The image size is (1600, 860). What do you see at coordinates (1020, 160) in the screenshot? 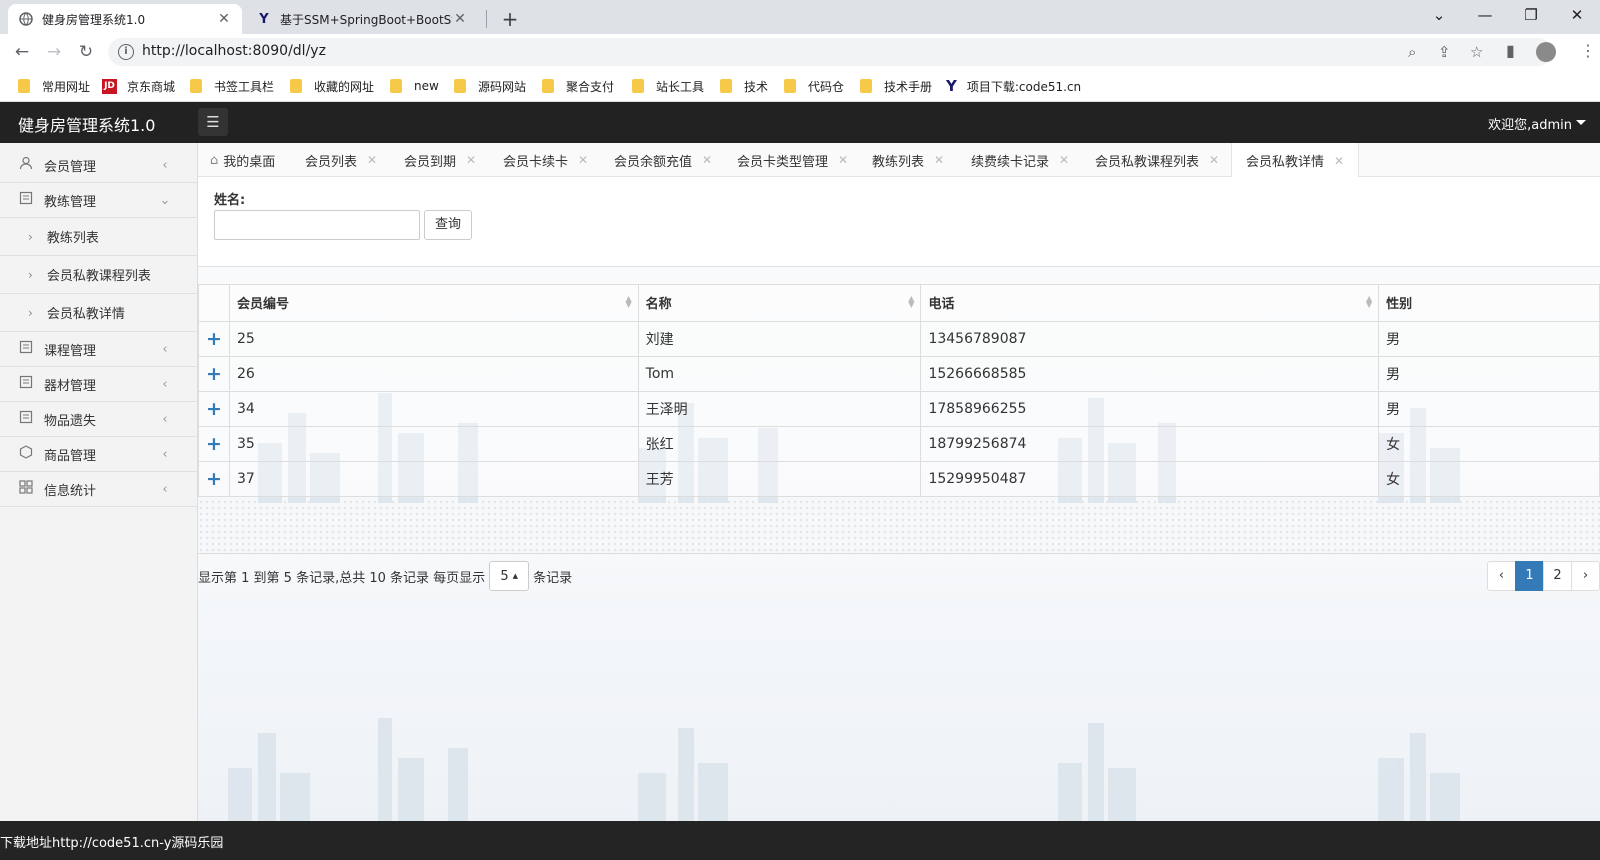
I see `tab-renew-records: 续费续卡记录 ✕` at bounding box center [1020, 160].